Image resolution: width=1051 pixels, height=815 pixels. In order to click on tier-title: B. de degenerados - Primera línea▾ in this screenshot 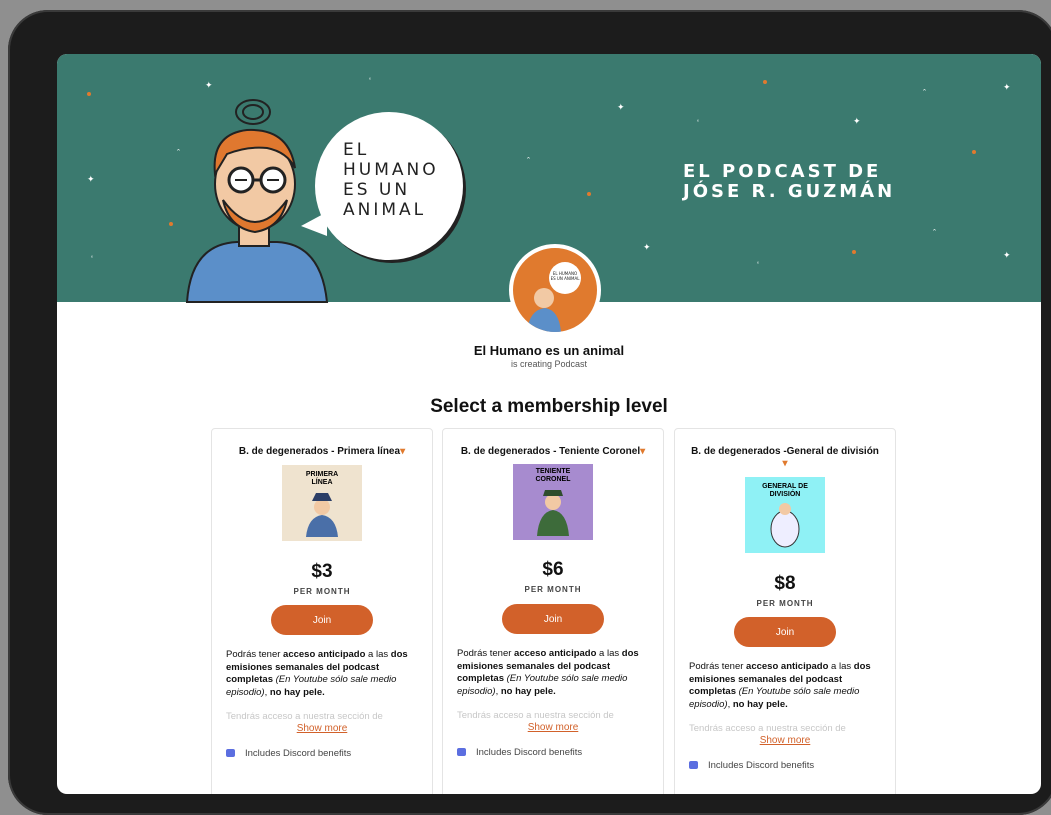, I will do `click(322, 452)`.